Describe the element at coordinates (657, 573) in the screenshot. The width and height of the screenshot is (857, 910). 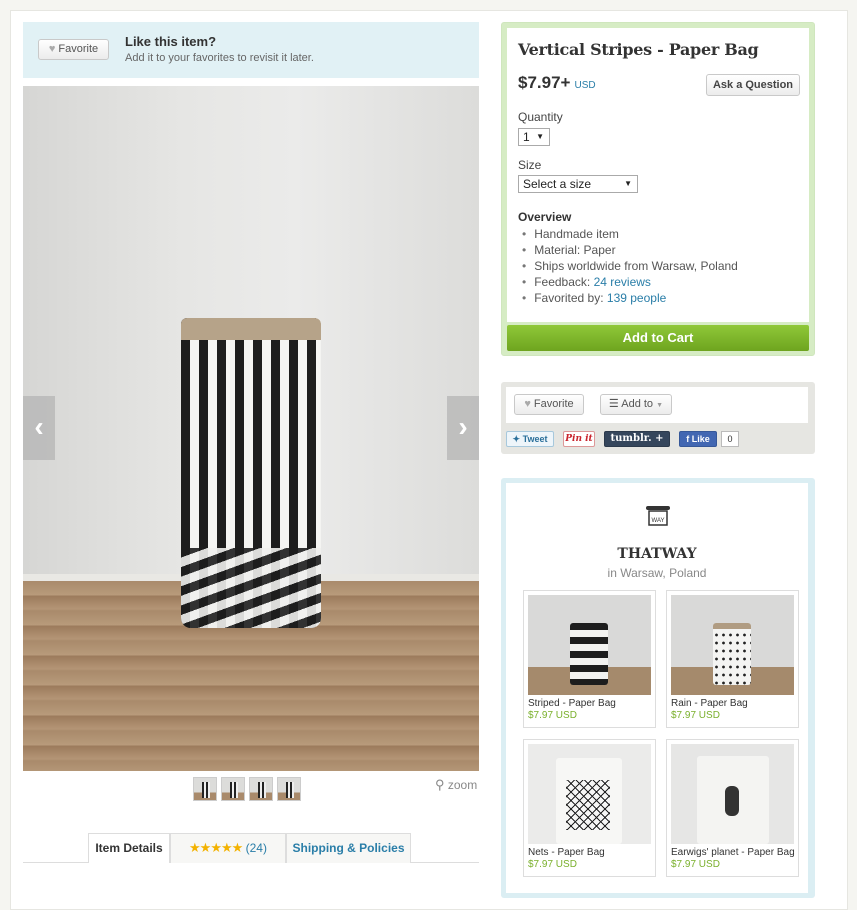
I see `shop-location: in Warsaw, Poland` at that location.